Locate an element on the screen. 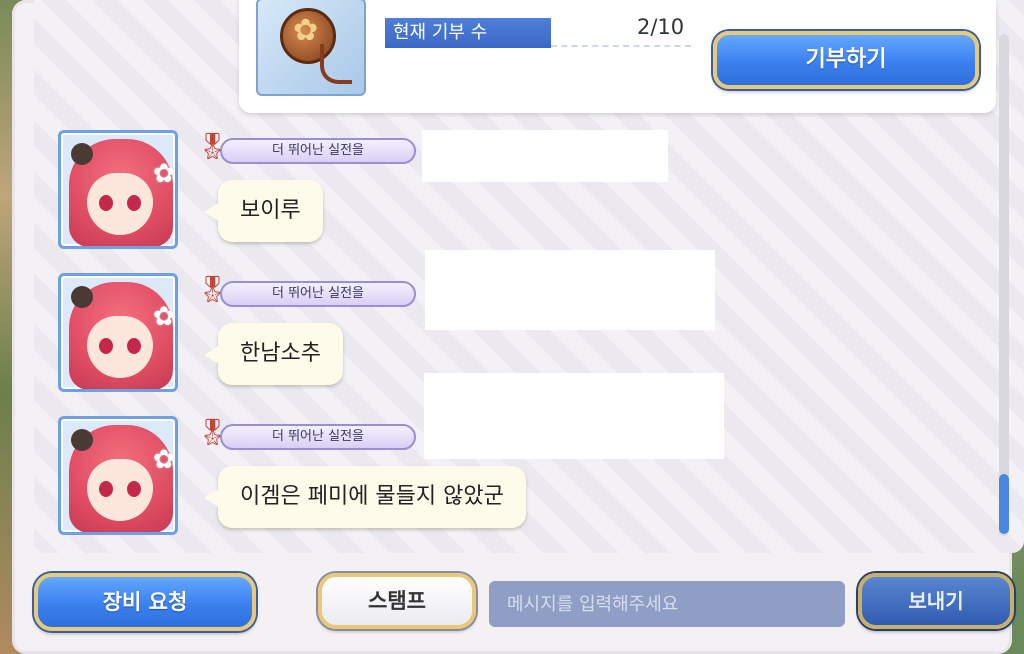 Image resolution: width=1024 pixels, height=654 pixels. donation-progress-track is located at coordinates (621, 47).